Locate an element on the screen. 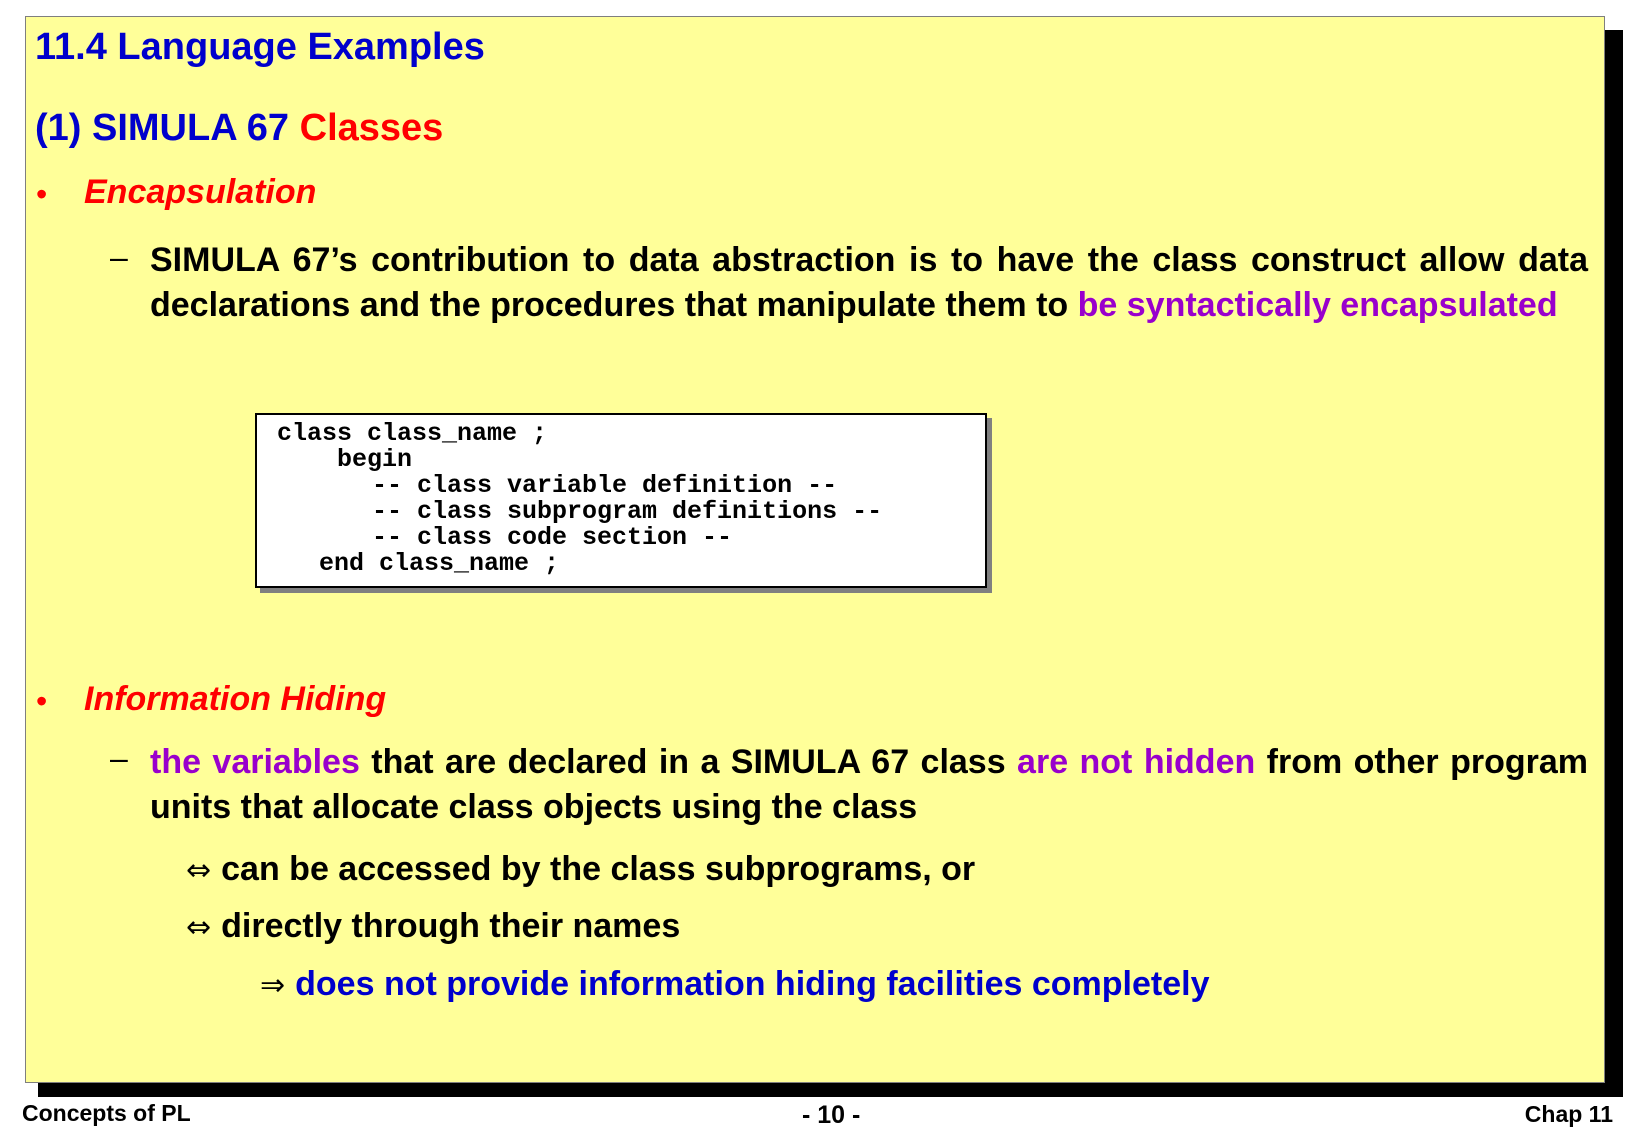 The width and height of the screenshot is (1625, 1130). section-heading-prefix: (1) SIMULA 67 is located at coordinates (162, 128).